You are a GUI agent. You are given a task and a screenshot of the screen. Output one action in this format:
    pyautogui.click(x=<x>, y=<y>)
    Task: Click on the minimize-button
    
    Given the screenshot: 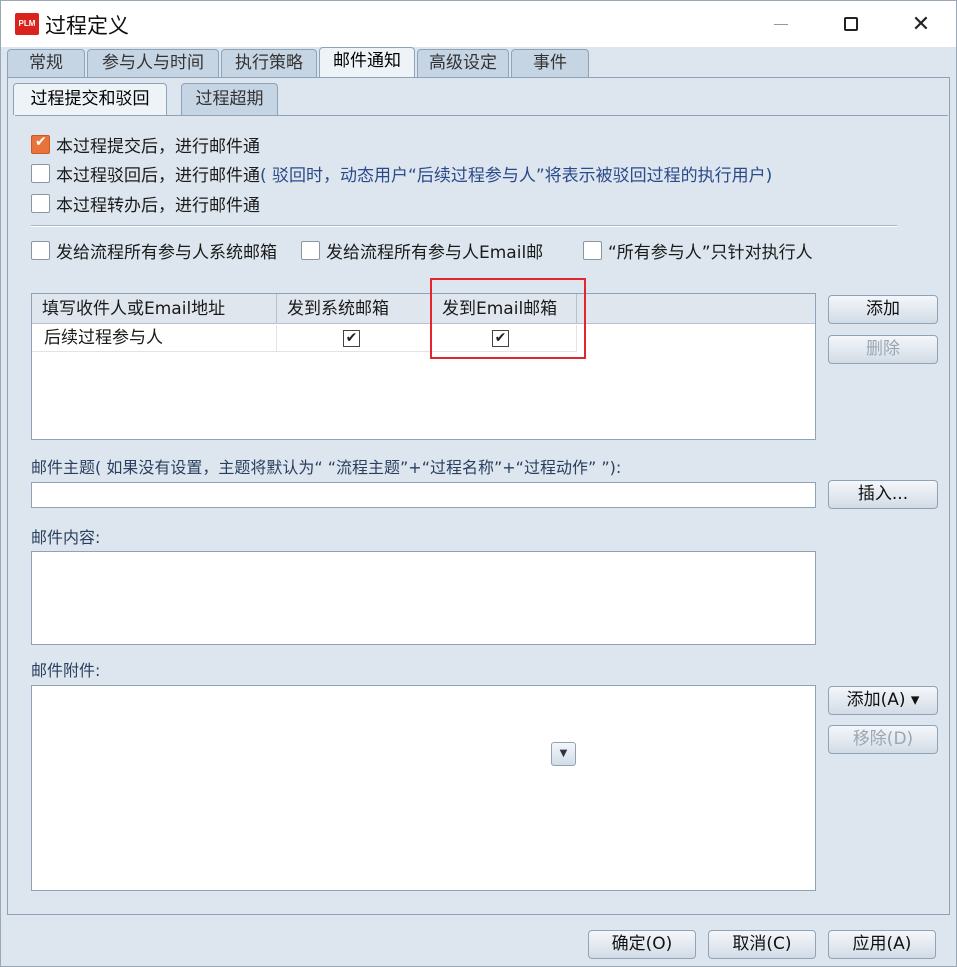 What is the action you would take?
    pyautogui.click(x=781, y=24)
    